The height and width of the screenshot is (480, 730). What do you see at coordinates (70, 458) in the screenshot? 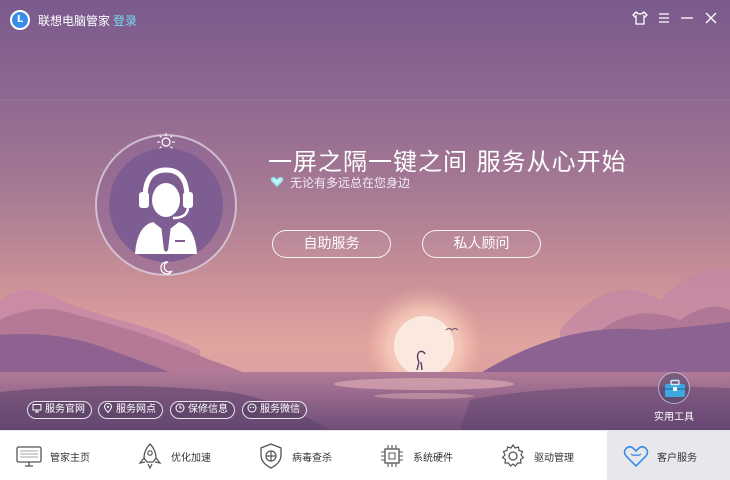
I see `nav-label: 管家主页` at bounding box center [70, 458].